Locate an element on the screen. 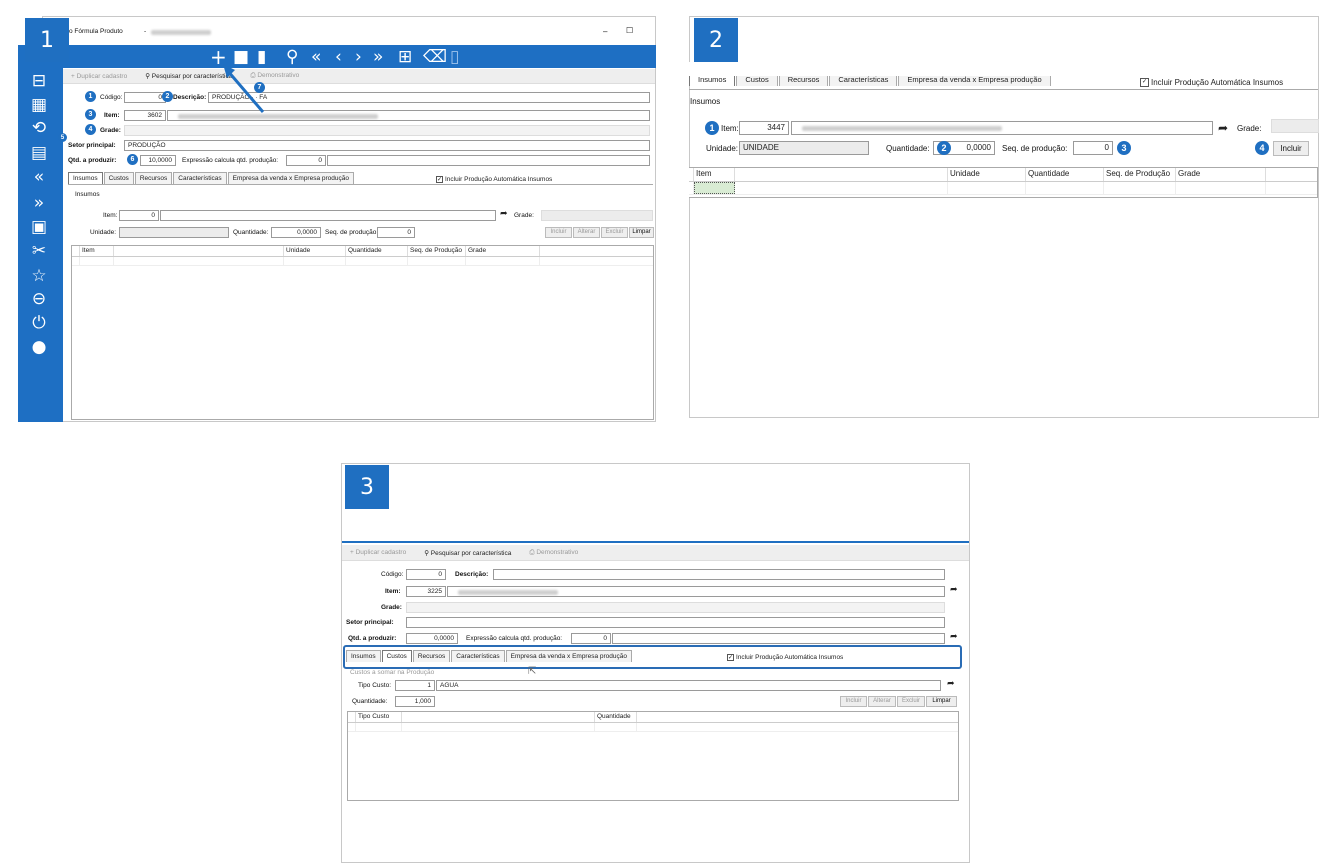 The width and height of the screenshot is (1320, 865). ins-qtd-input: 0,0000 is located at coordinates (296, 232).